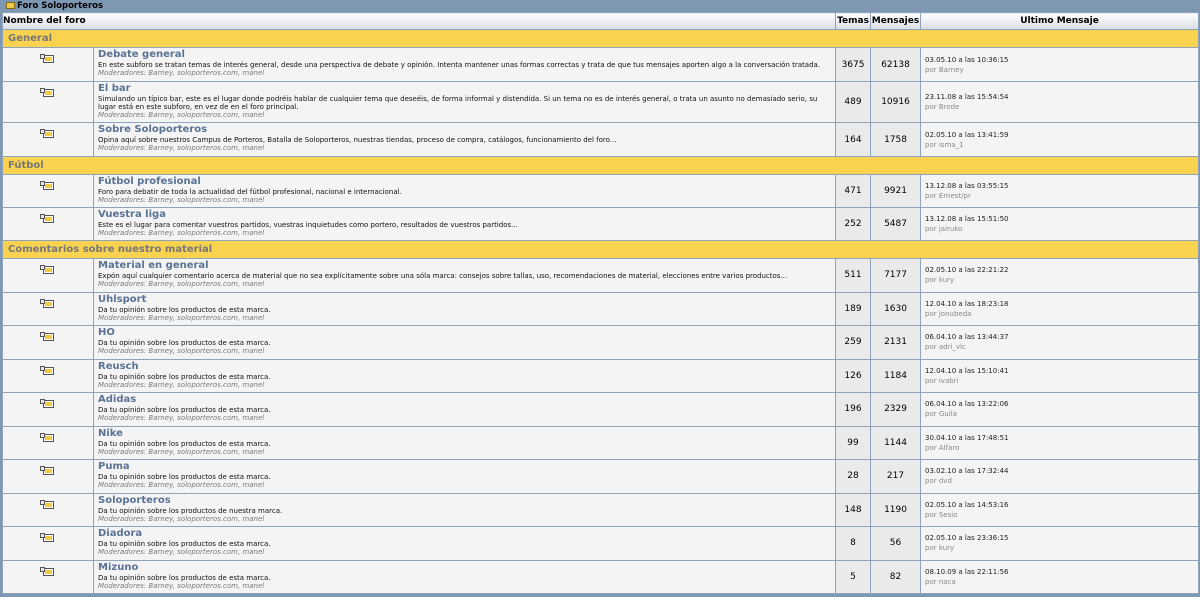 This screenshot has height=597, width=1200. What do you see at coordinates (1059, 135) in the screenshot?
I see `last-post-date: 02.05.10 a las 13:41:59` at bounding box center [1059, 135].